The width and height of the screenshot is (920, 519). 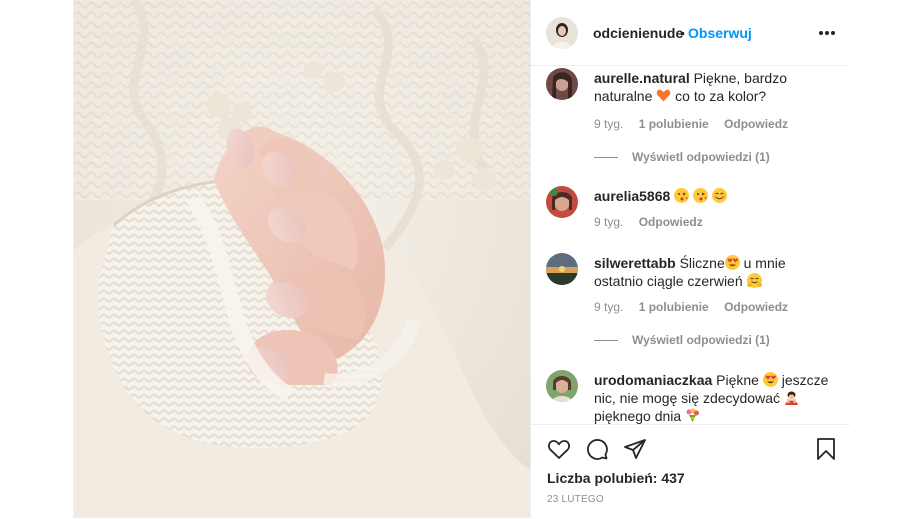 What do you see at coordinates (692, 415) in the screenshot?
I see `bouquet-emoji` at bounding box center [692, 415].